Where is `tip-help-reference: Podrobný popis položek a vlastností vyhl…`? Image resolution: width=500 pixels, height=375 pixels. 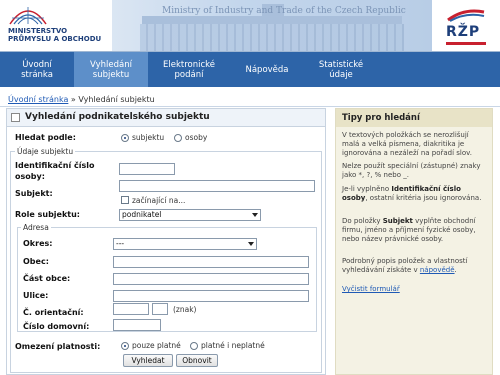 tip-help-reference: Podrobný popis položek a vlastností vyhl… is located at coordinates (415, 266).